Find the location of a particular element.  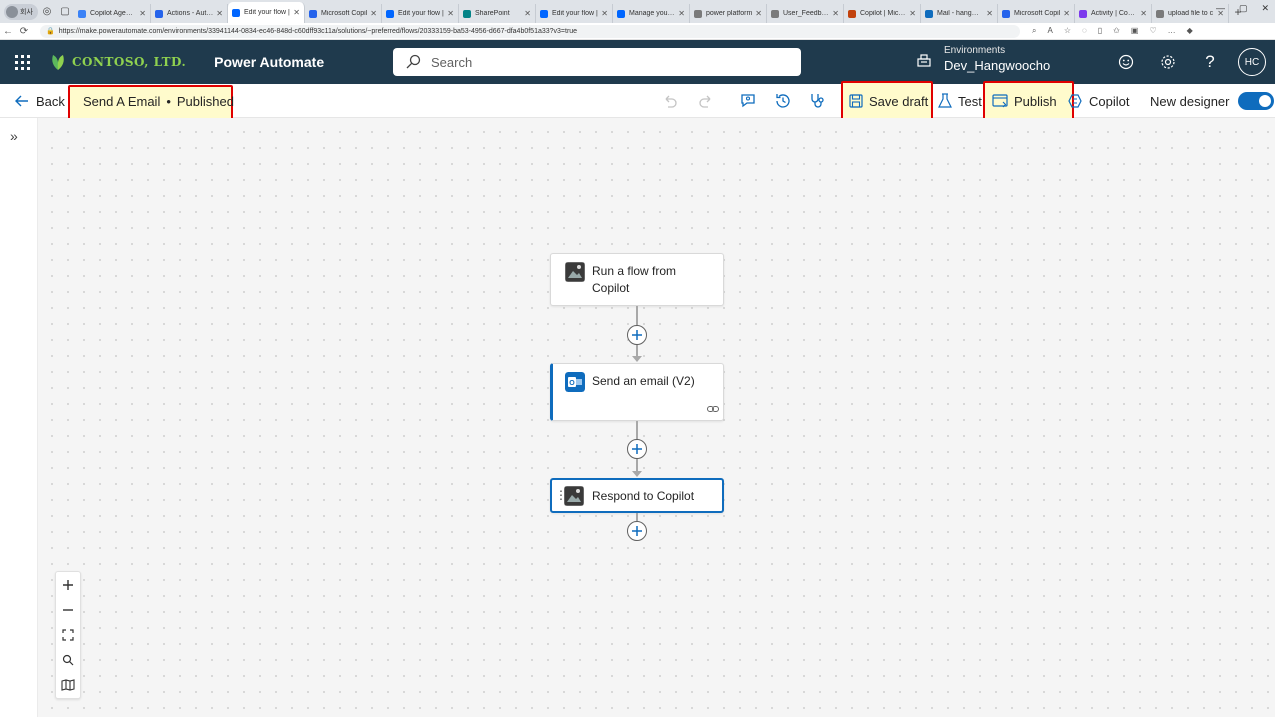

feedback-smiley-icon is located at coordinates (1126, 62).